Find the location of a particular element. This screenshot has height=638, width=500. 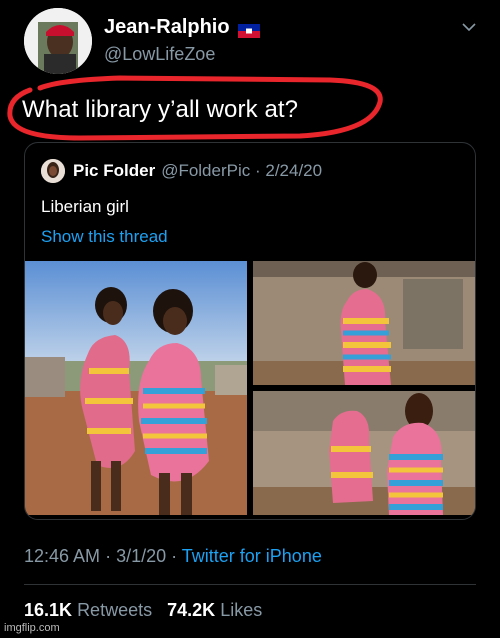

tweet-time: 12:46 AM is located at coordinates (62, 556).